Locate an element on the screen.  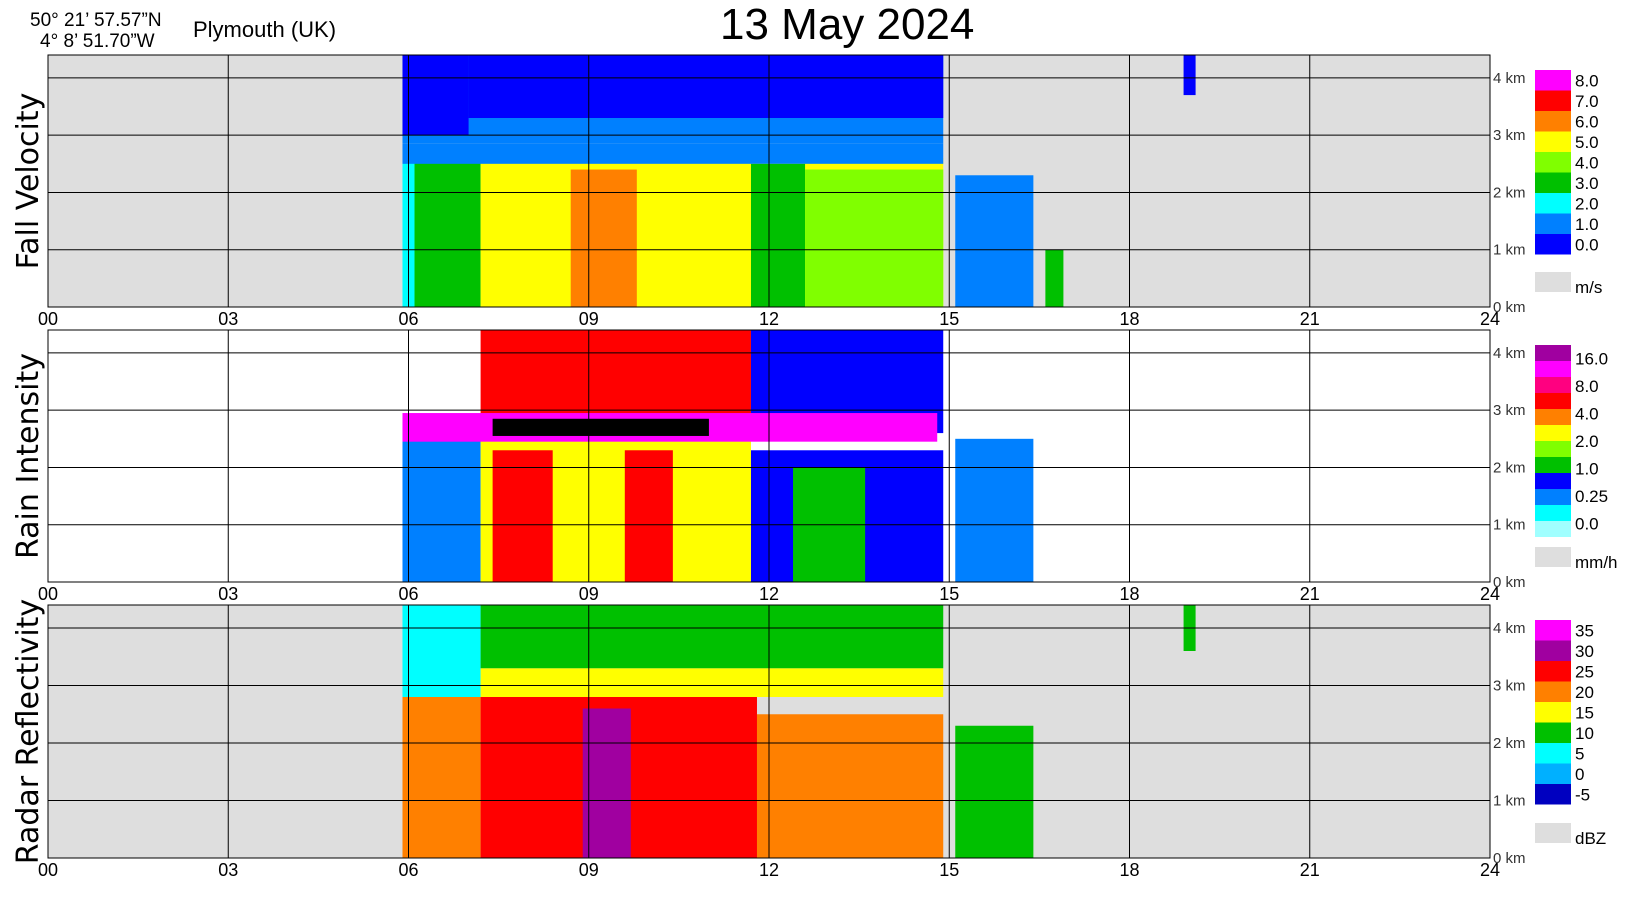
colorbar-label: 30 is located at coordinates (1584, 651).